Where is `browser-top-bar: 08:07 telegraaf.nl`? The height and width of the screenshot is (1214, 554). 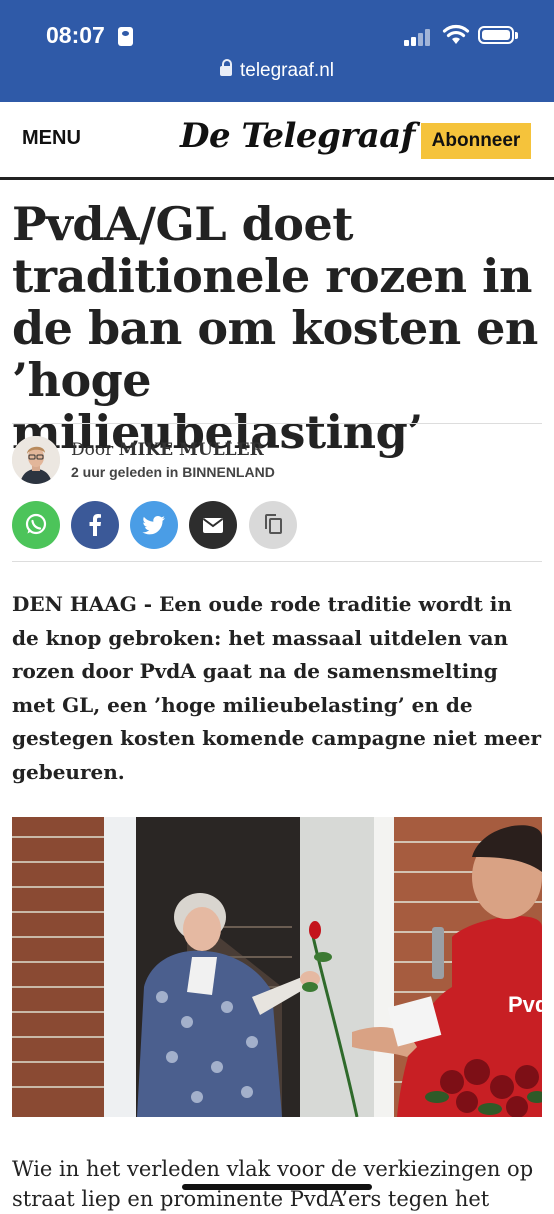 browser-top-bar: 08:07 telegraaf.nl is located at coordinates (277, 51).